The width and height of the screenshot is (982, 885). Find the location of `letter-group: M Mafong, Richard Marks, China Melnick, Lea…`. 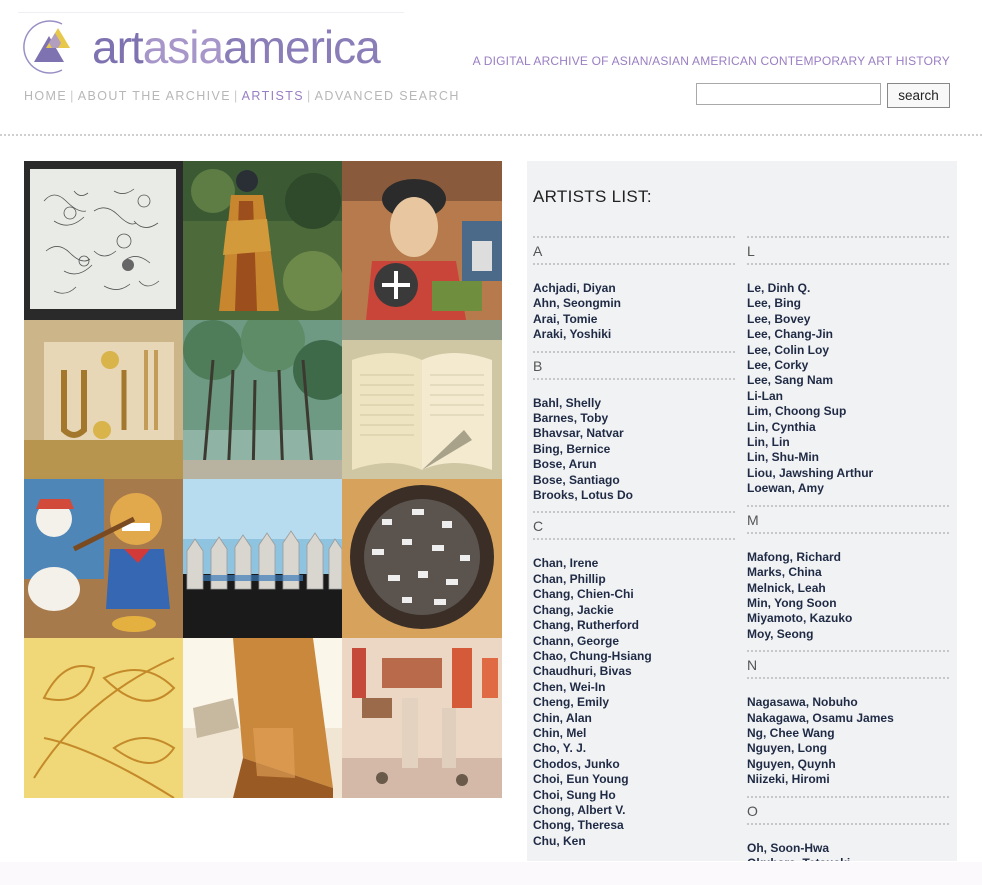

letter-group: M Mafong, Richard Marks, China Melnick, Lea… is located at coordinates (848, 573).